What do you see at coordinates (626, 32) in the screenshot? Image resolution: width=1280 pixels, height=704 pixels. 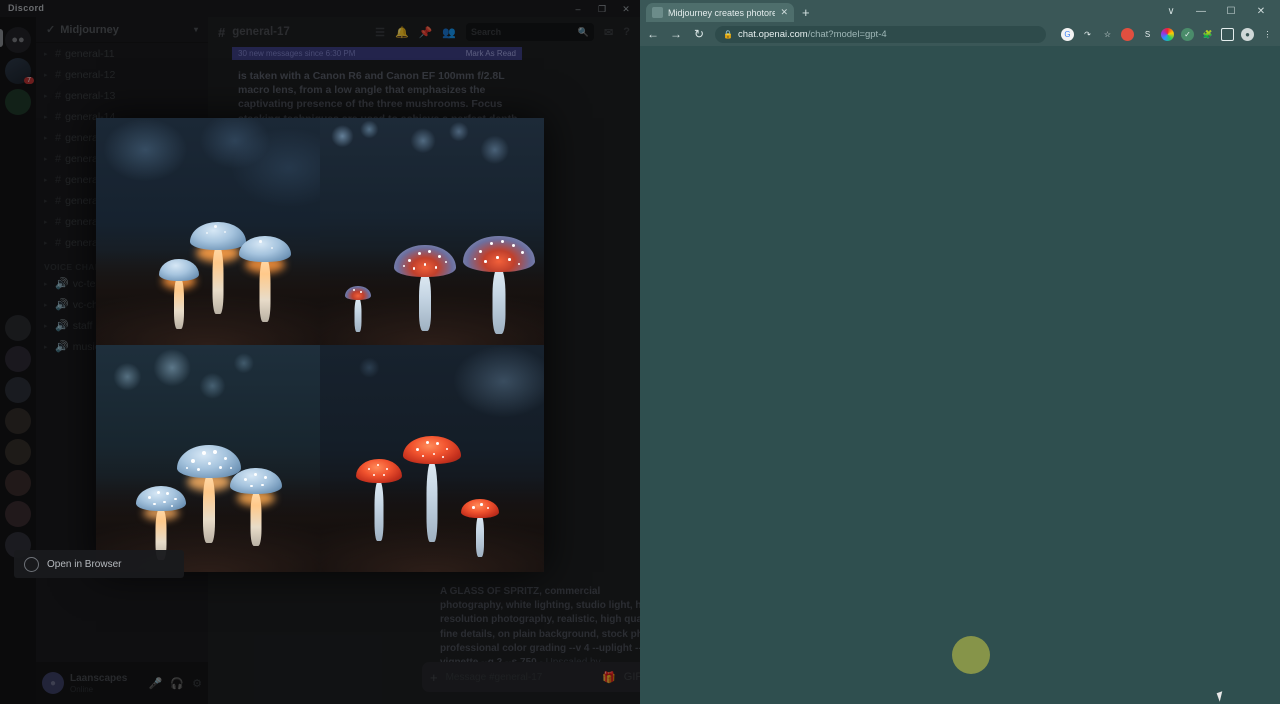 I see `help-icon: ?` at bounding box center [626, 32].